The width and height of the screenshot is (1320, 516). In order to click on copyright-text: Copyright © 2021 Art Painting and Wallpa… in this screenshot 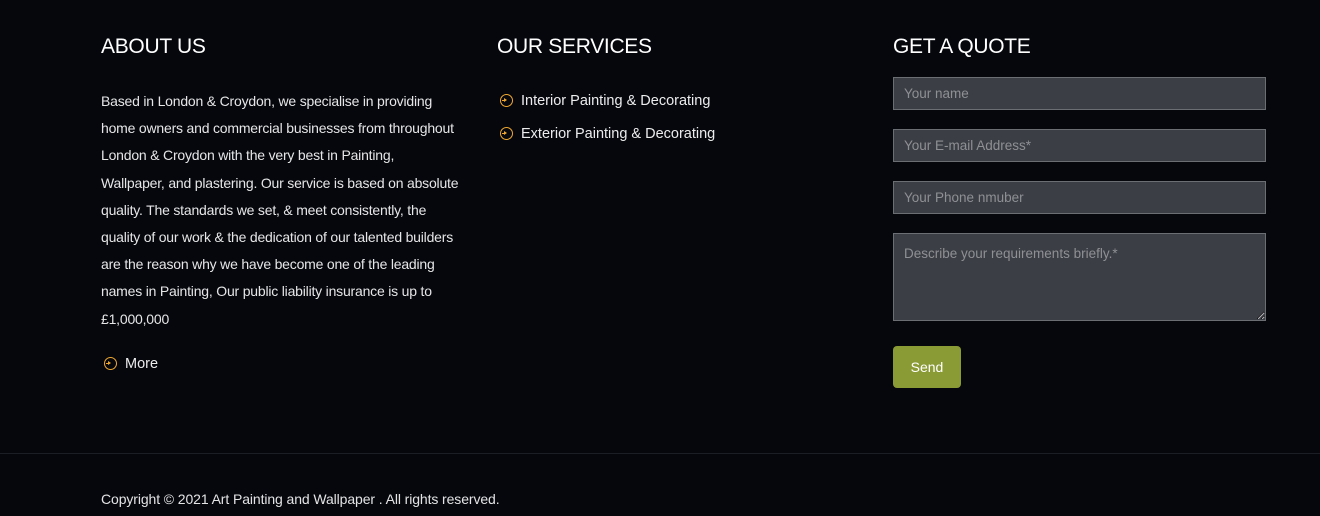, I will do `click(300, 499)`.